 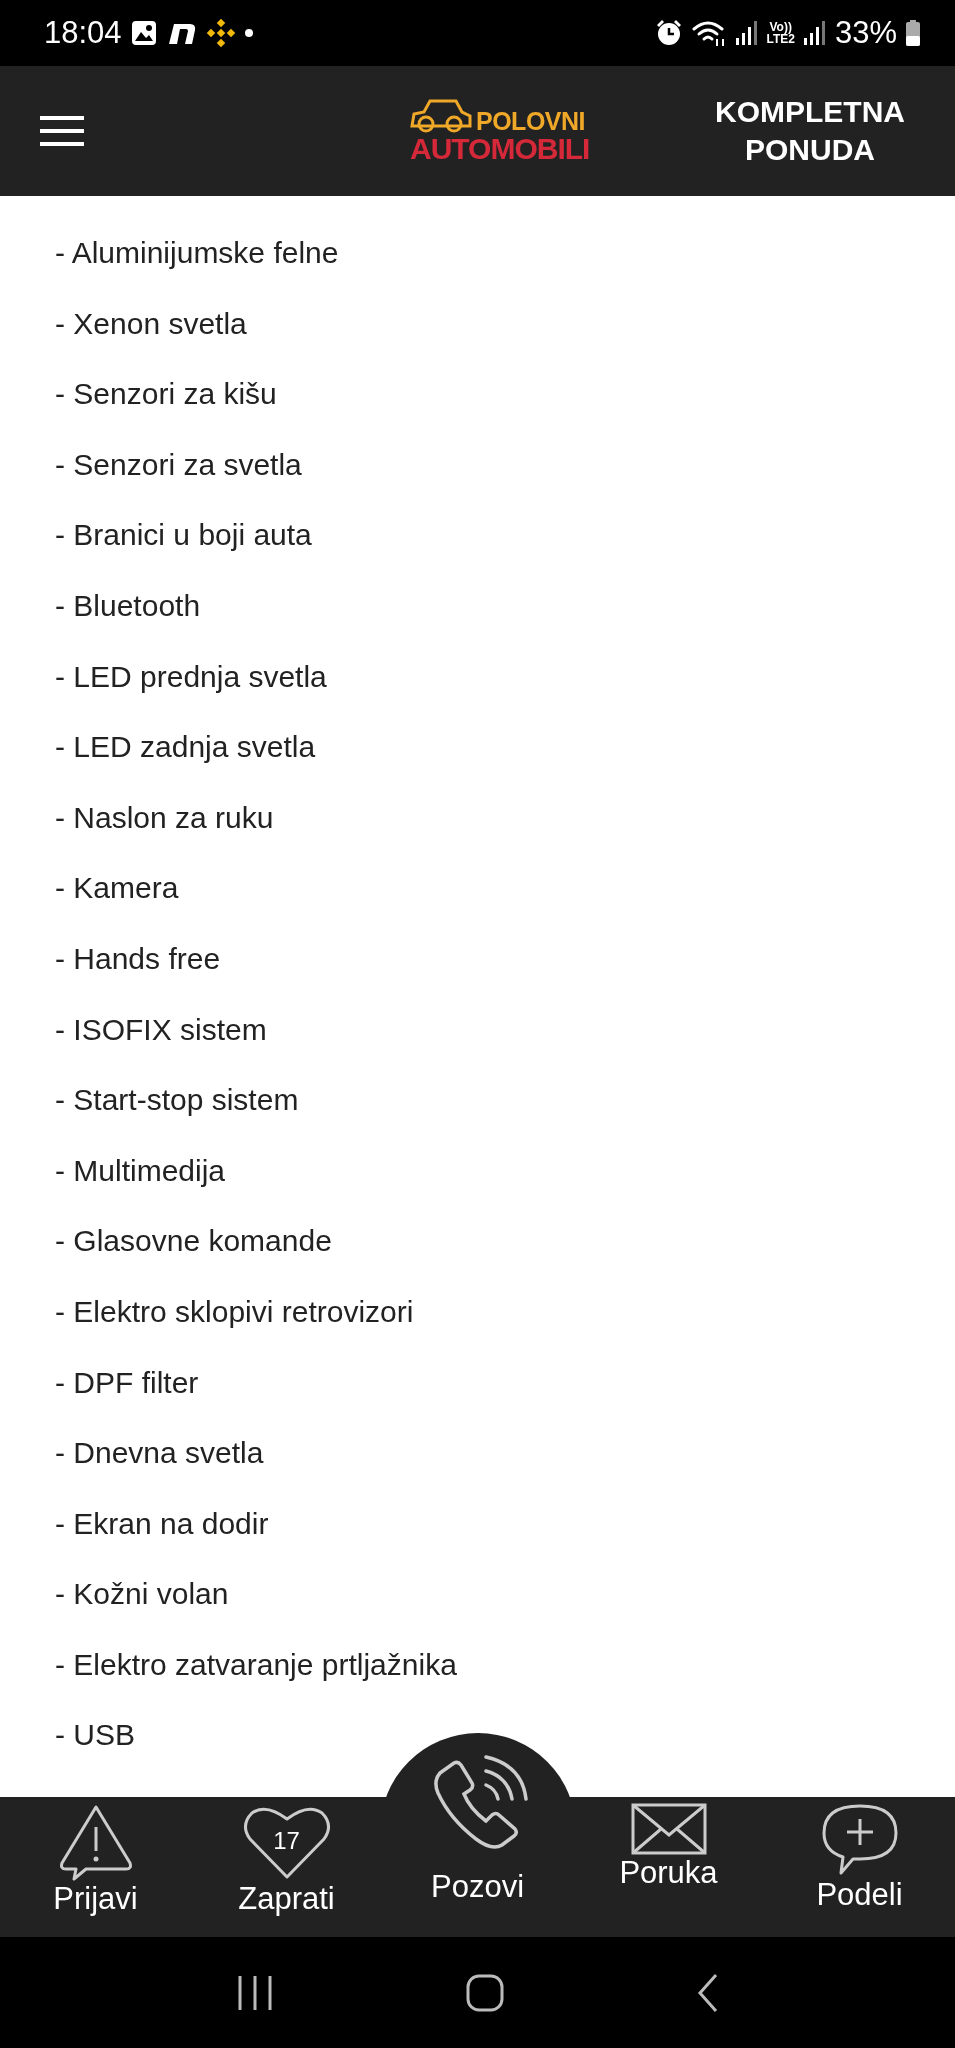 I want to click on recent-apps-button, so click(x=254, y=1992).